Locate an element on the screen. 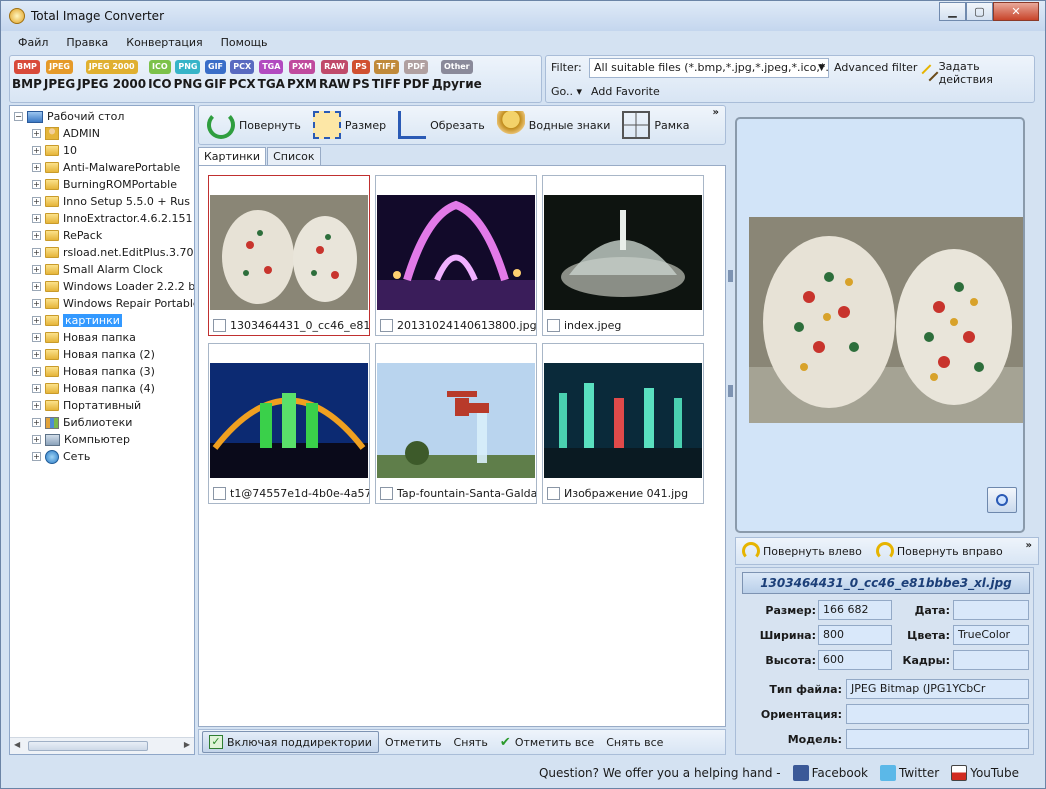 The height and width of the screenshot is (789, 1046). scroll-left-icon: ◀ is located at coordinates (17, 744).